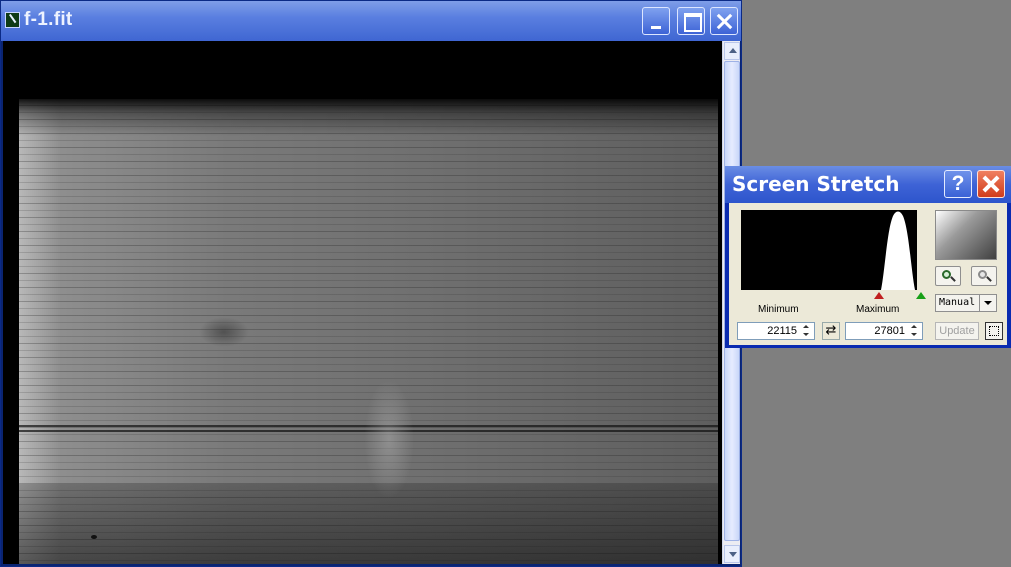 The width and height of the screenshot is (1011, 567). What do you see at coordinates (769, 331) in the screenshot?
I see `minimum-input` at bounding box center [769, 331].